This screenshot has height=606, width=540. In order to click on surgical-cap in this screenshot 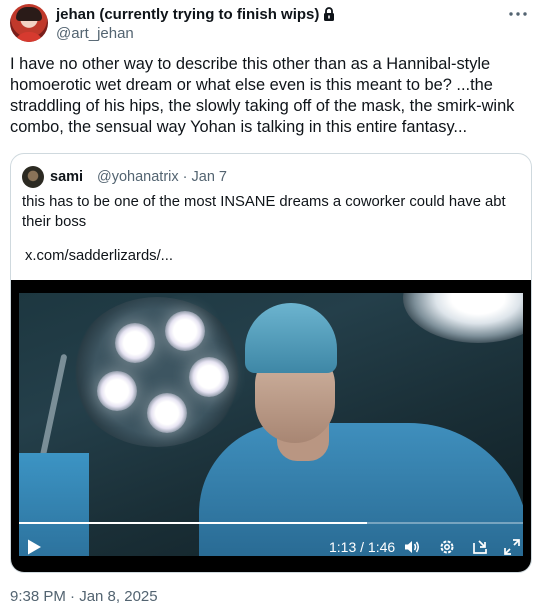, I will do `click(291, 338)`.